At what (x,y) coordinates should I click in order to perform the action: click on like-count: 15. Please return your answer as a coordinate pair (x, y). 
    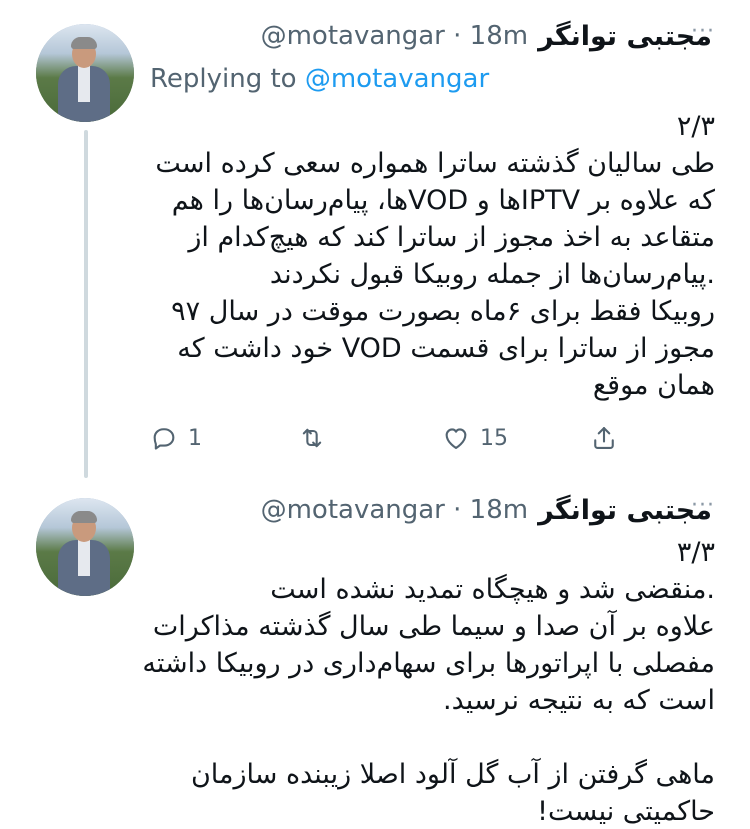
    Looking at the image, I should click on (494, 438).